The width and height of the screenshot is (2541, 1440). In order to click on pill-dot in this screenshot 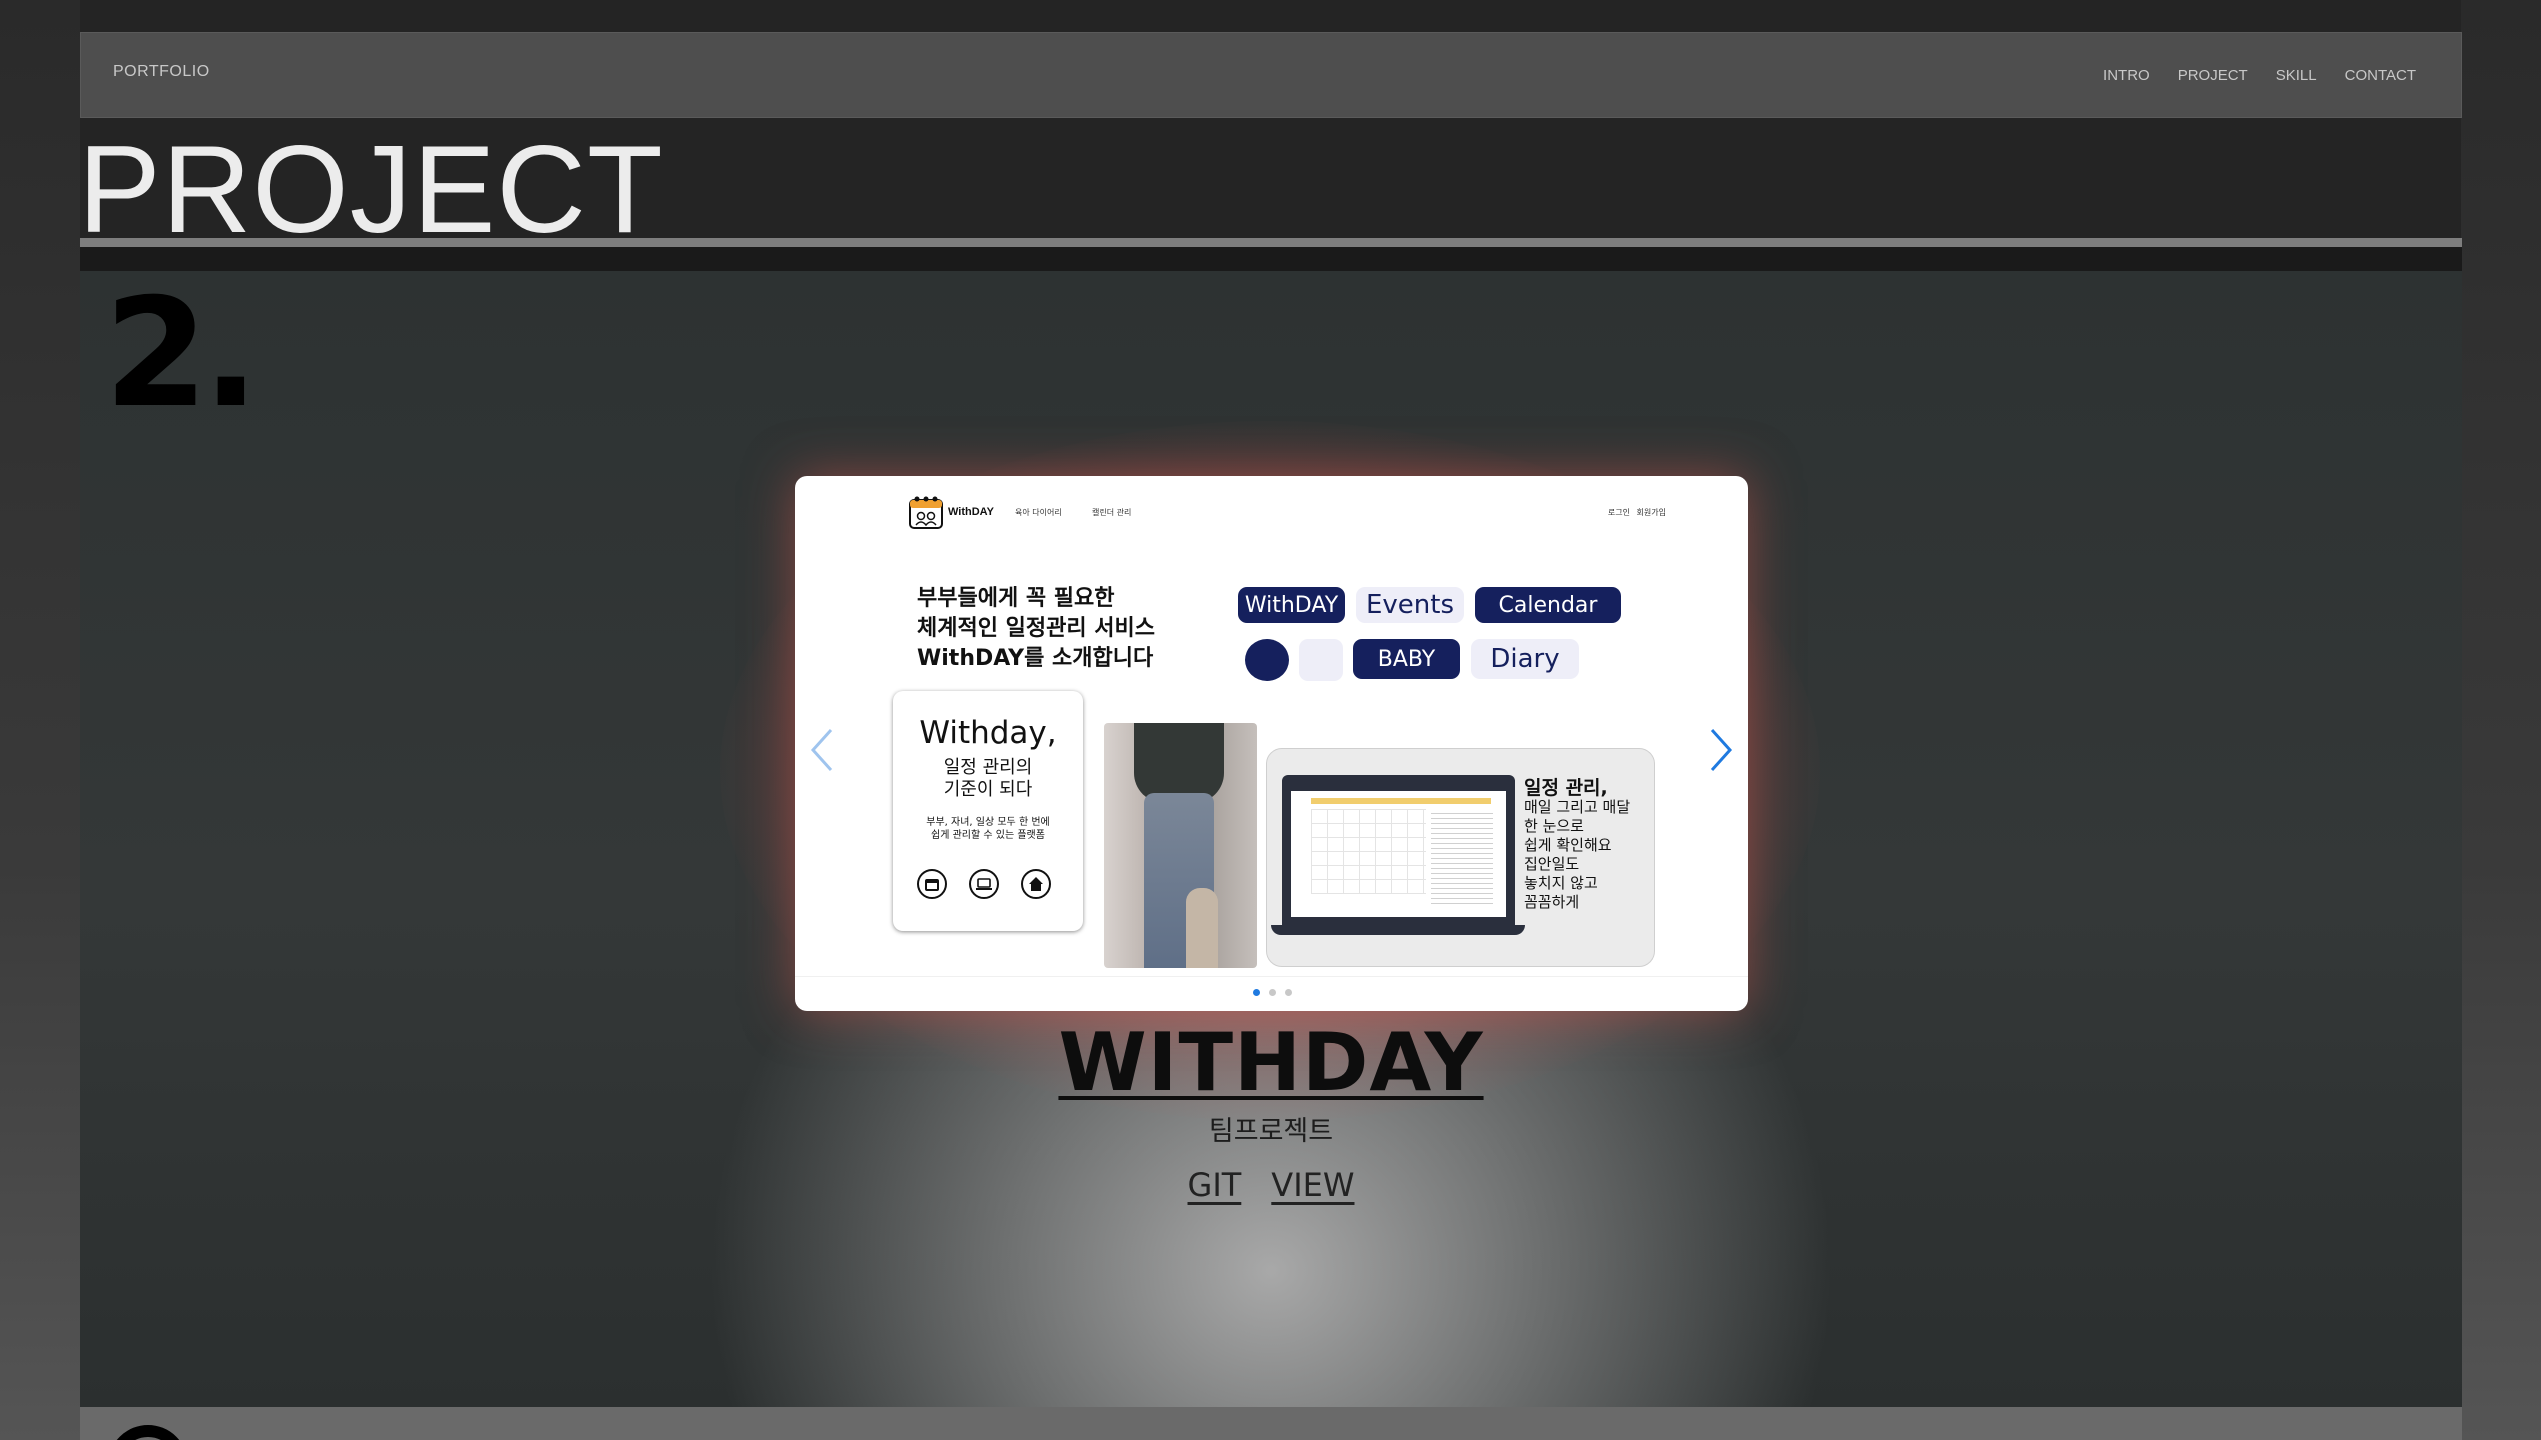, I will do `click(1267, 660)`.